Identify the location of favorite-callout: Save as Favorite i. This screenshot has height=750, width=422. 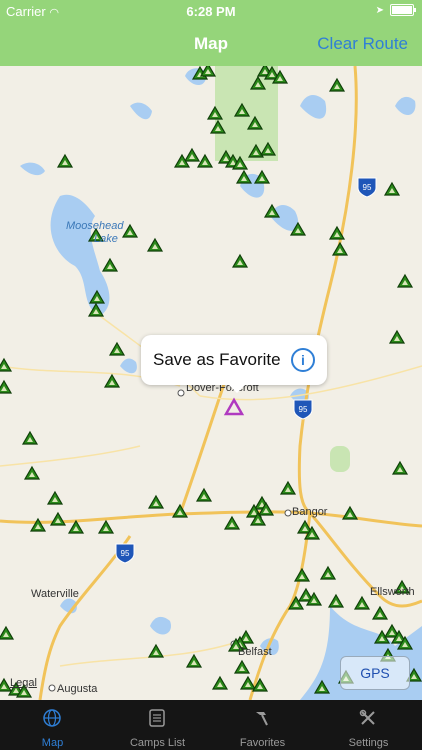
(234, 364).